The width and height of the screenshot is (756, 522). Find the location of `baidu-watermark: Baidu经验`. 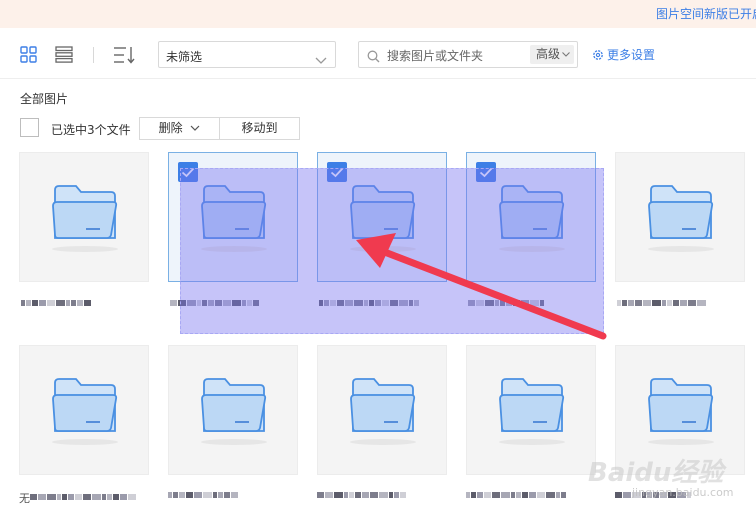

baidu-watermark: Baidu经验 is located at coordinates (656, 473).